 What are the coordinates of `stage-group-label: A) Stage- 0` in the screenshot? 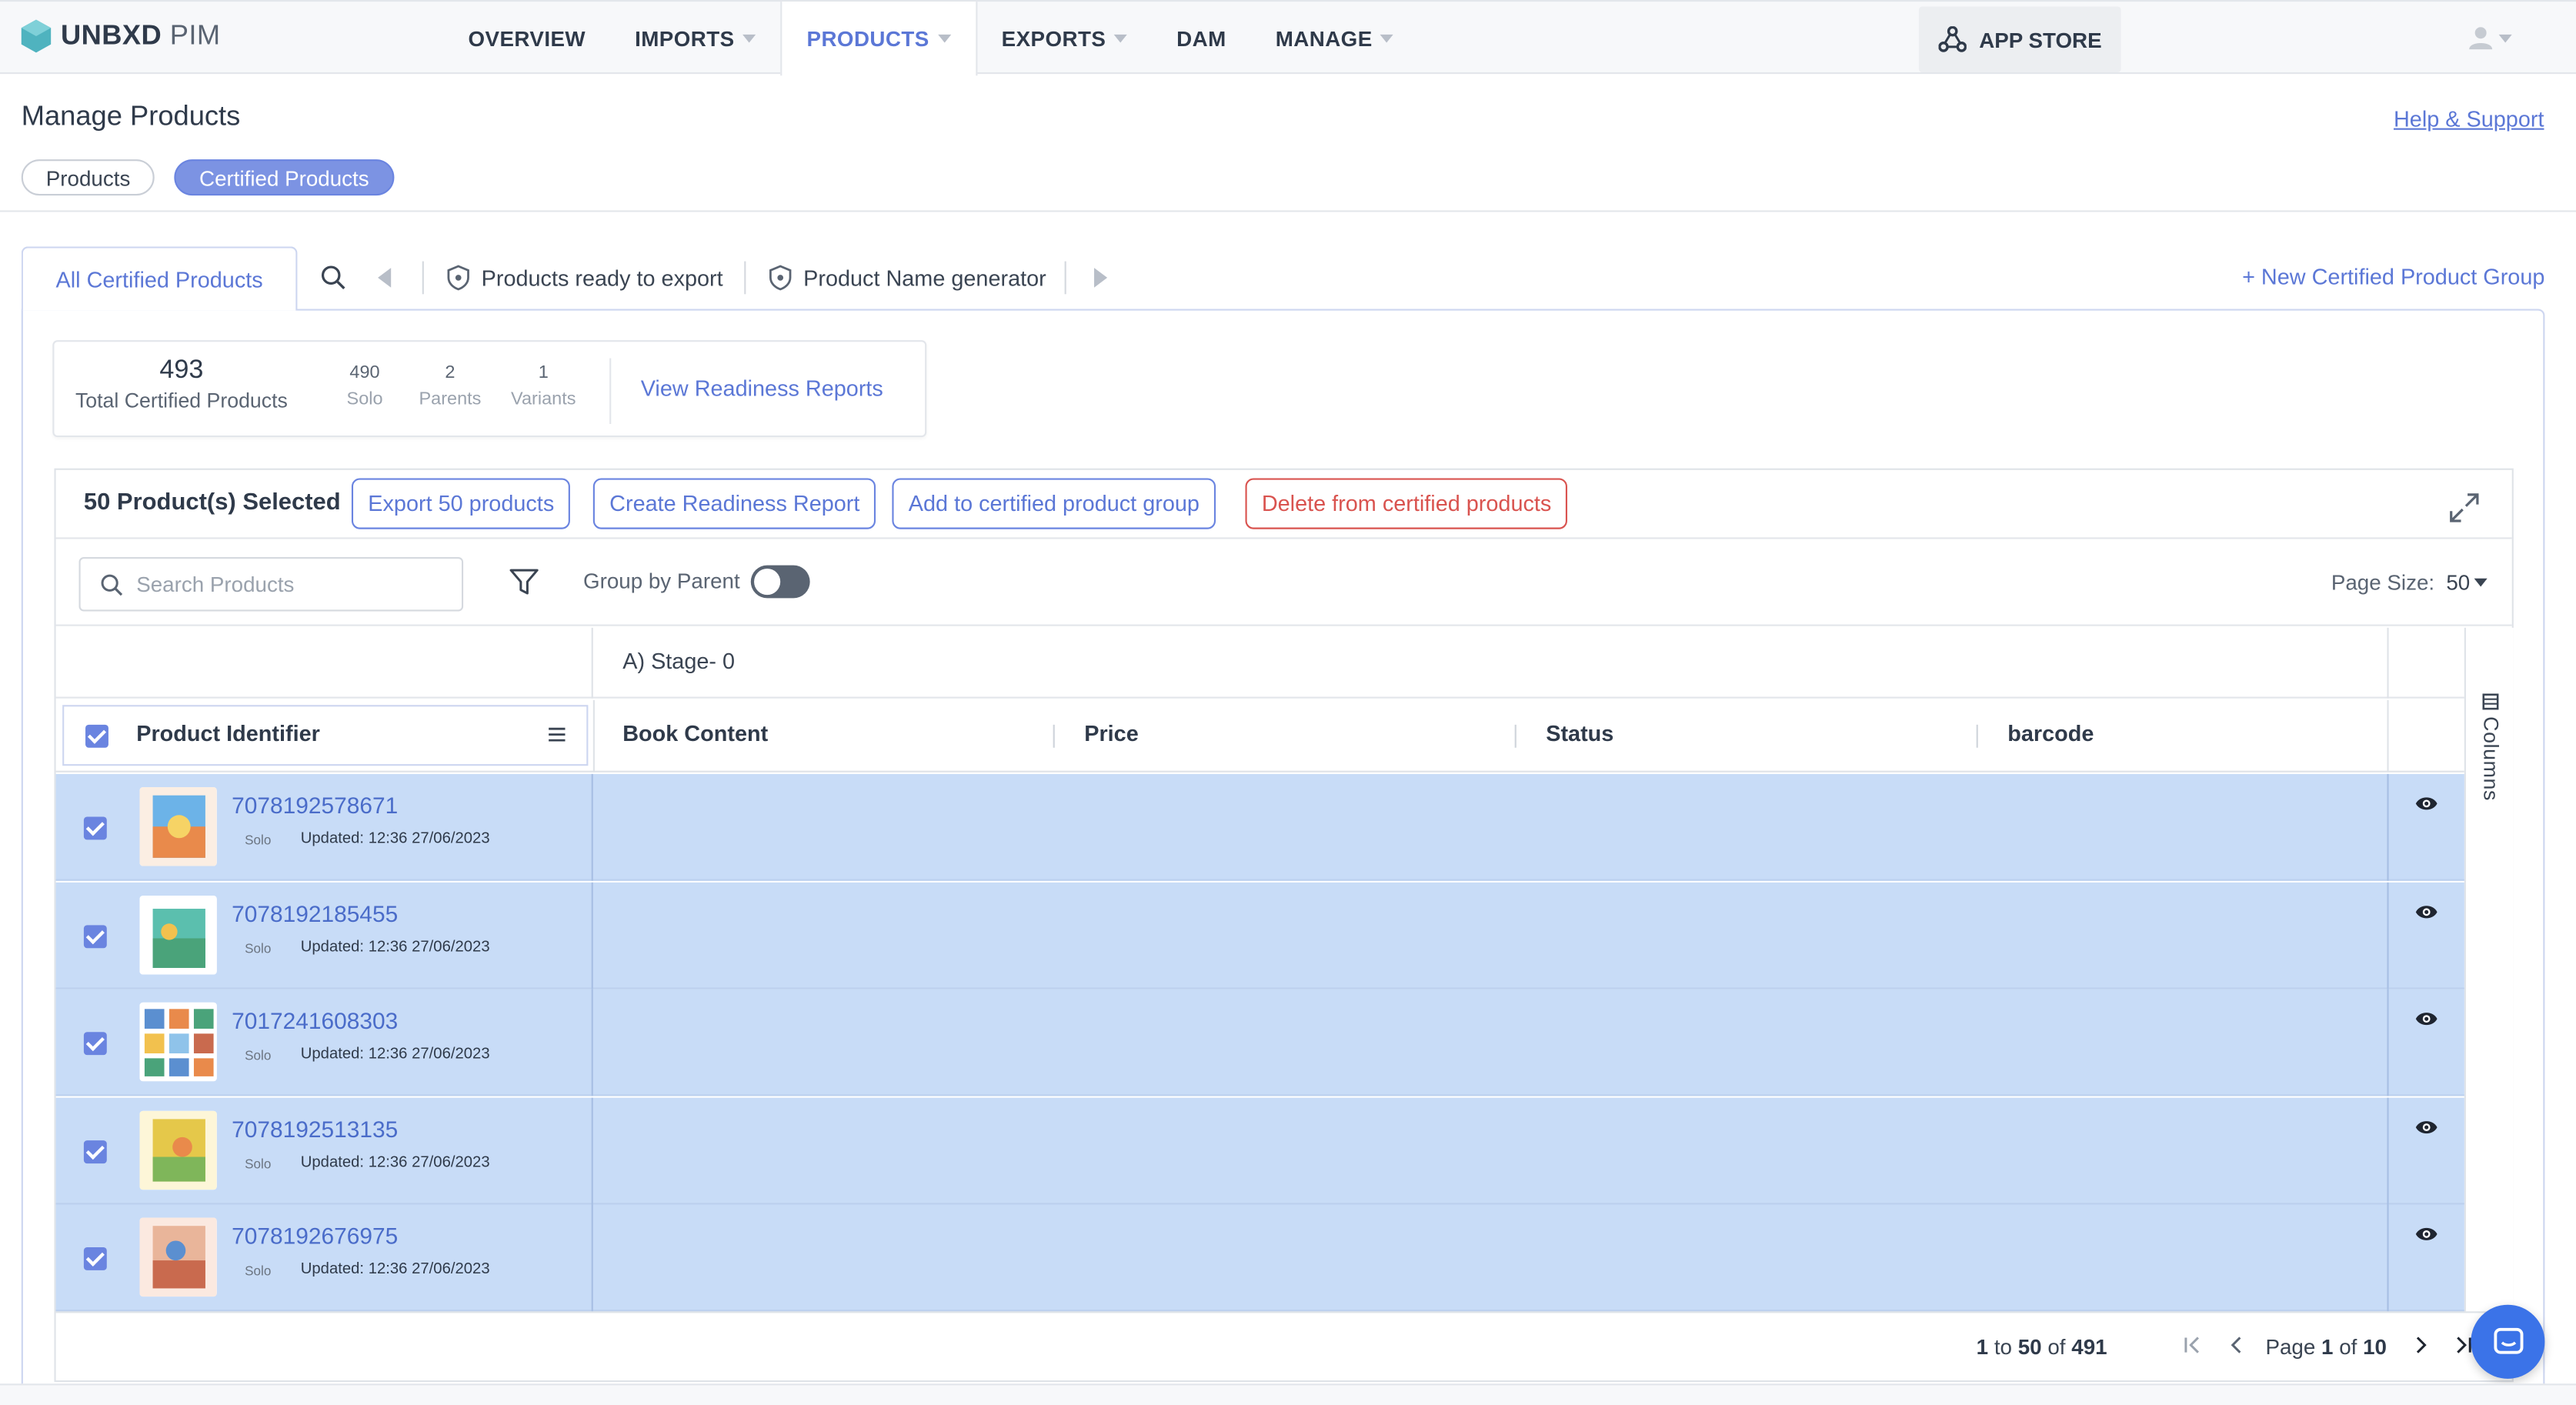 It's located at (679, 661).